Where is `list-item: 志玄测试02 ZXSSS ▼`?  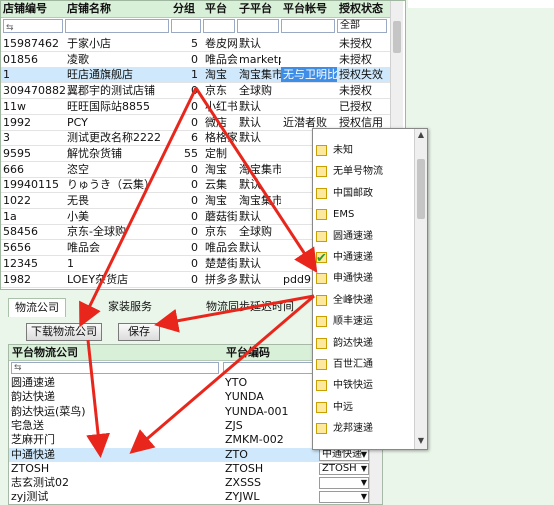 list-item: 志玄测试02 ZXSSS ▼ is located at coordinates (189, 483).